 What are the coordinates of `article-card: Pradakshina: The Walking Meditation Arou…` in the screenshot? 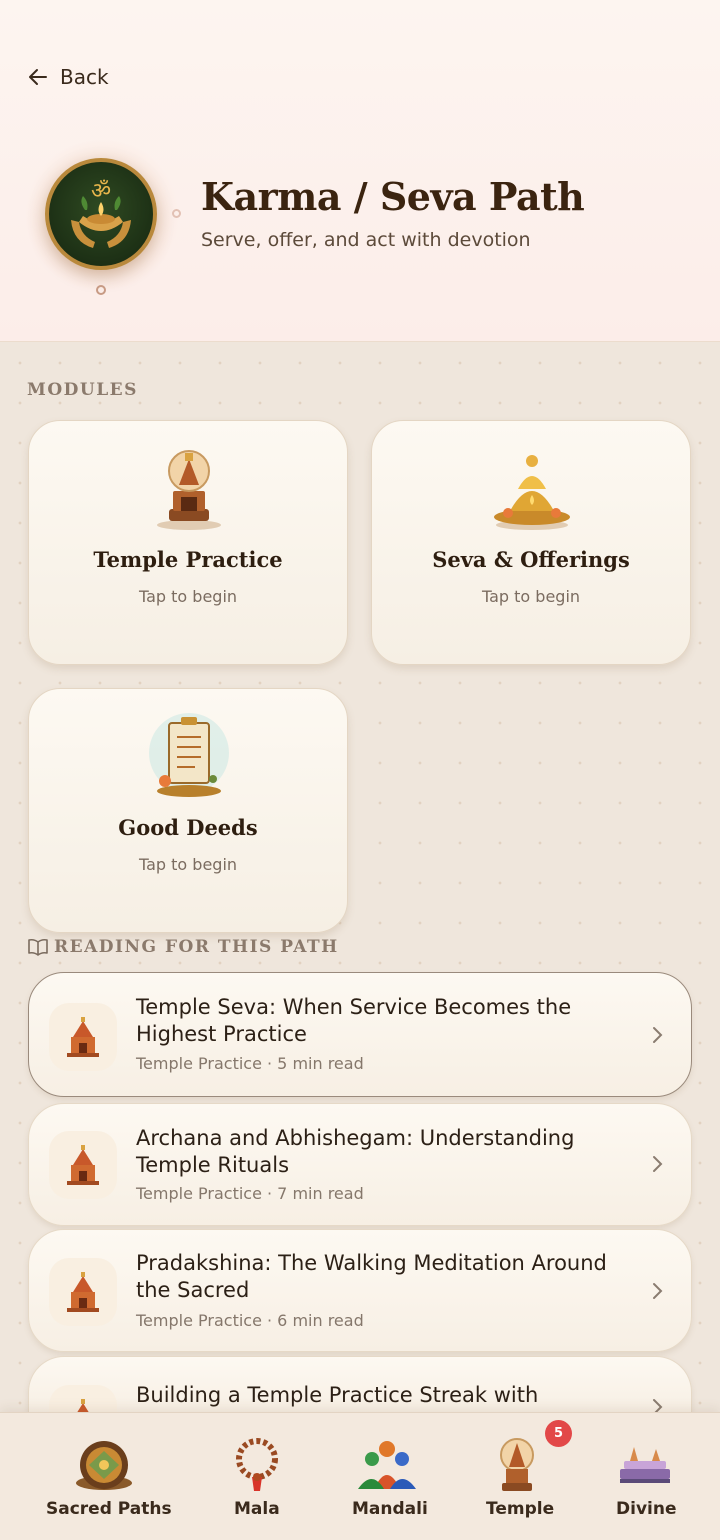 It's located at (360, 1290).